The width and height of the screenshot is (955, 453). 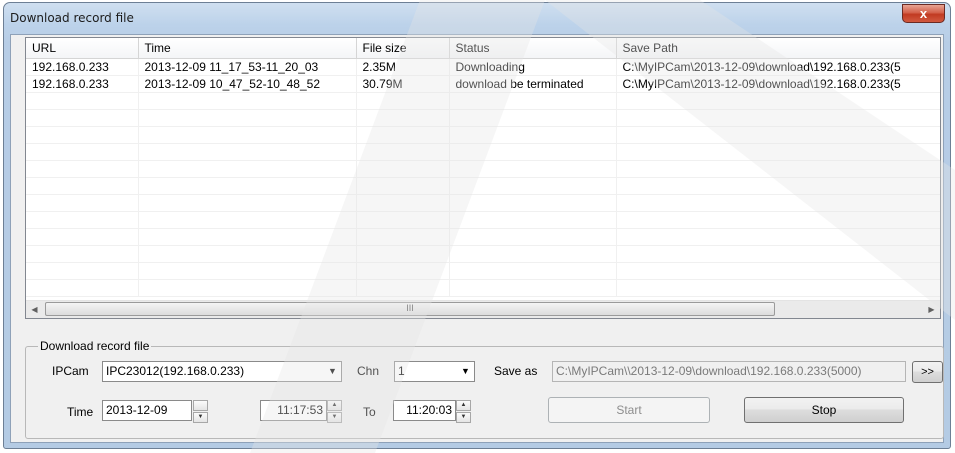 What do you see at coordinates (247, 84) in the screenshot?
I see `cell-time: 2013-12-09 10_47_52-10_48_52` at bounding box center [247, 84].